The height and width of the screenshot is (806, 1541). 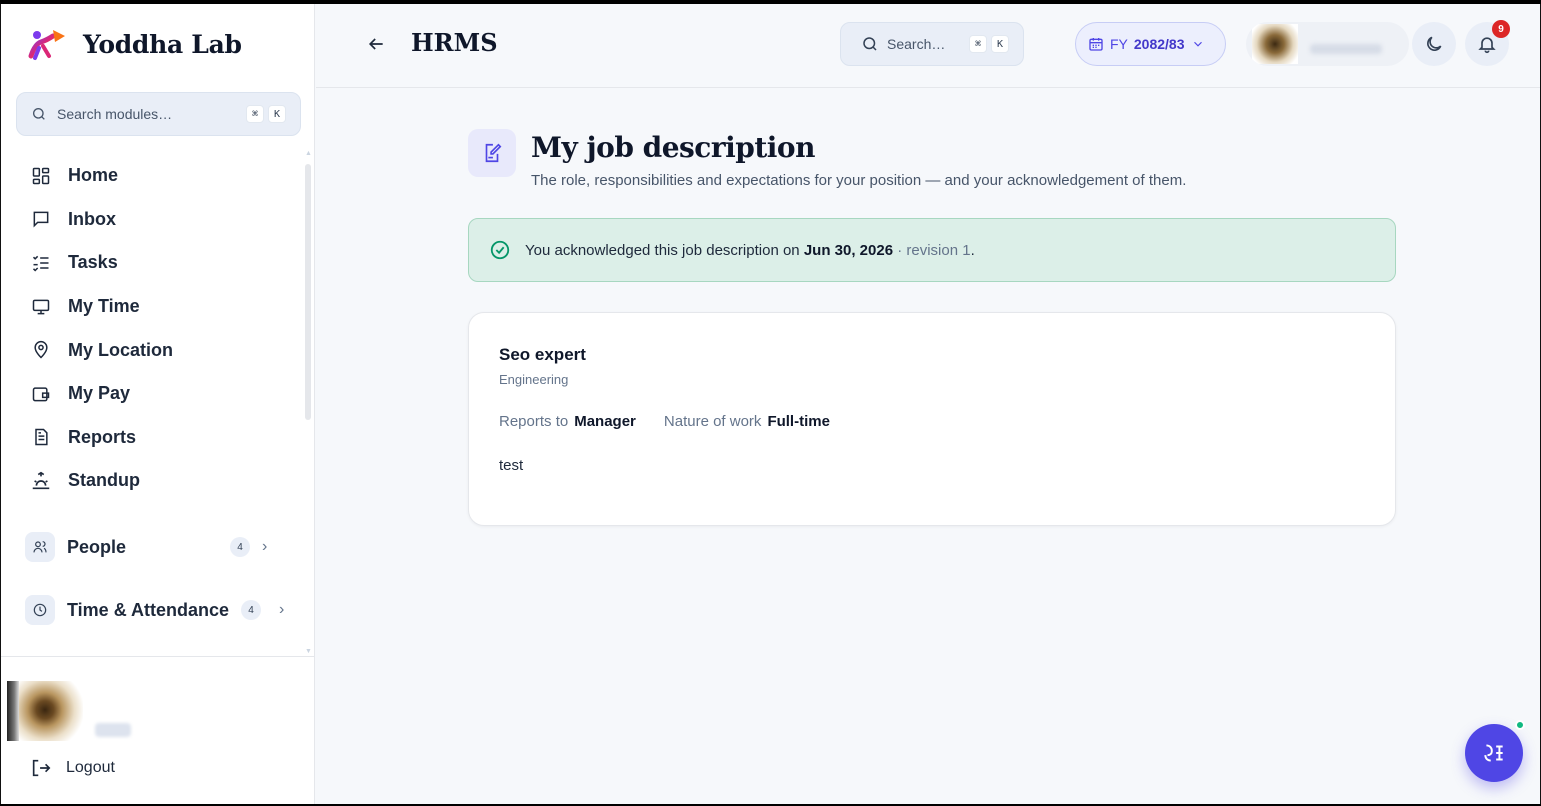 What do you see at coordinates (972, 250) in the screenshot?
I see `ack-suffix: .` at bounding box center [972, 250].